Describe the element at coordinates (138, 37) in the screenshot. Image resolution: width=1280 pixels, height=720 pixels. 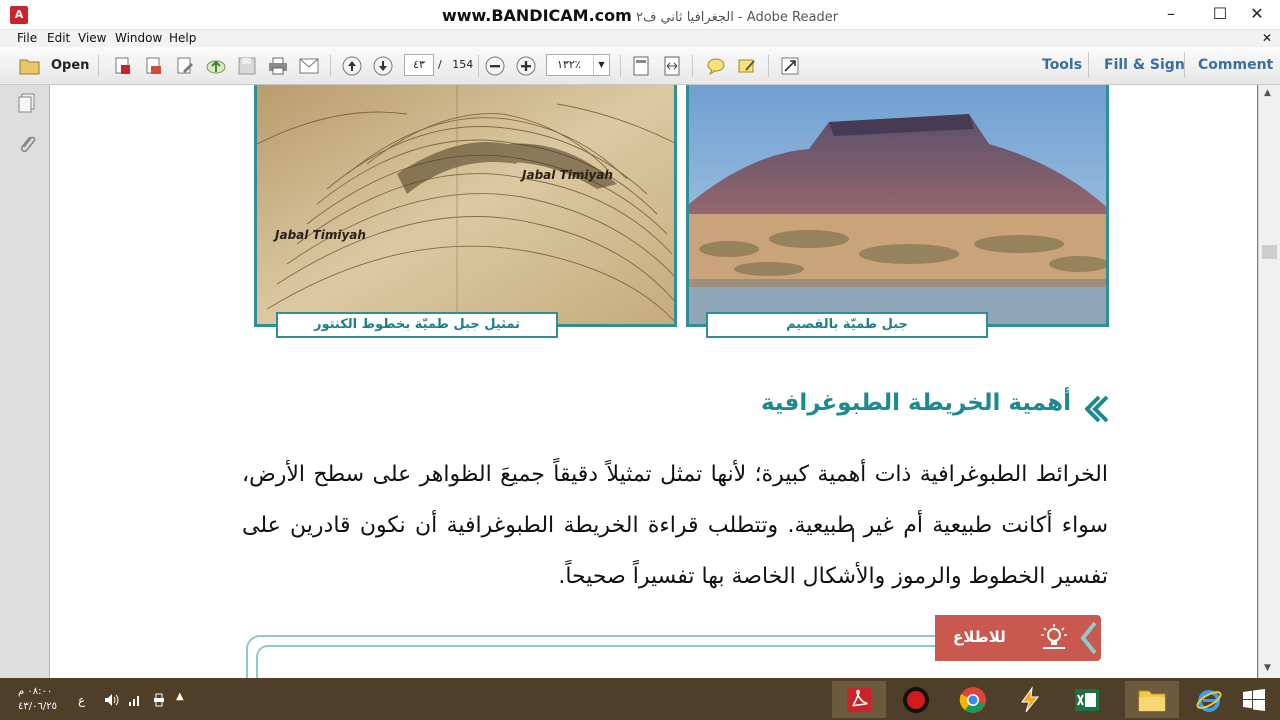
I see `menu-window: Window` at that location.